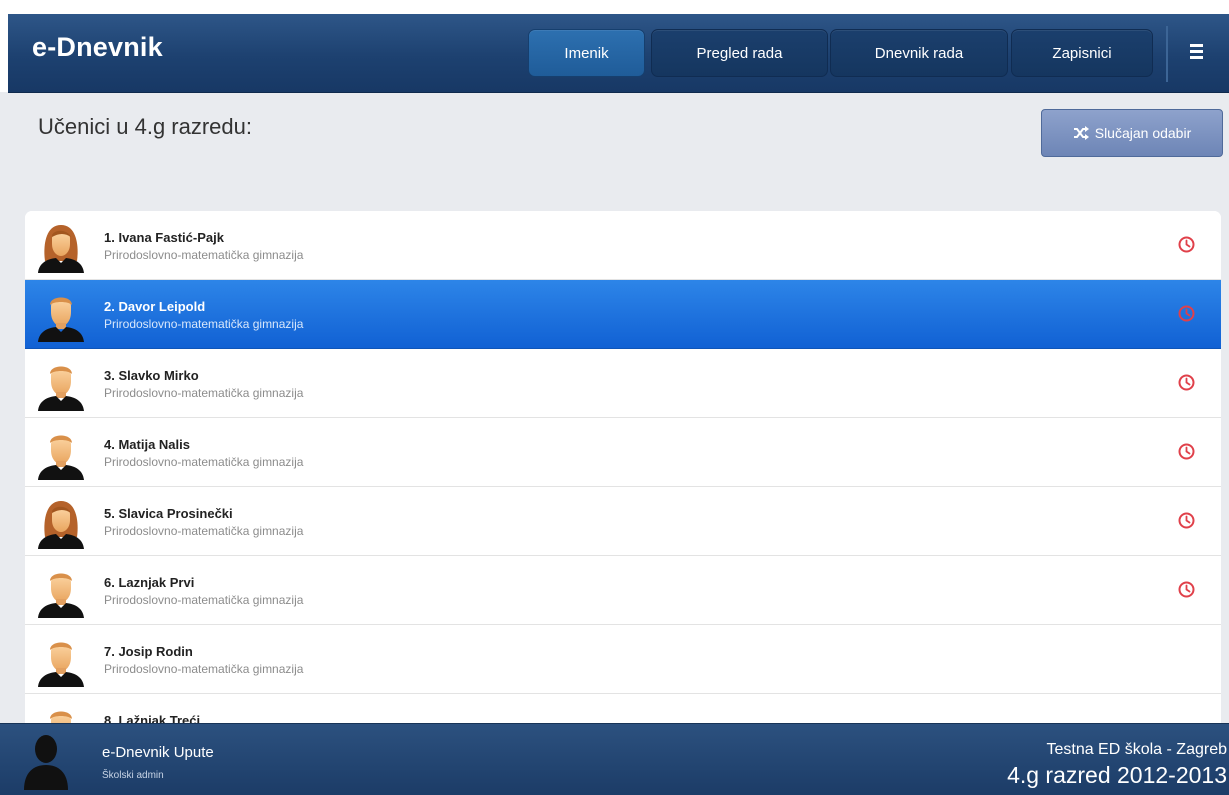  Describe the element at coordinates (919, 53) in the screenshot. I see `tab-dnevnik-rada: Dnevnik rada` at that location.